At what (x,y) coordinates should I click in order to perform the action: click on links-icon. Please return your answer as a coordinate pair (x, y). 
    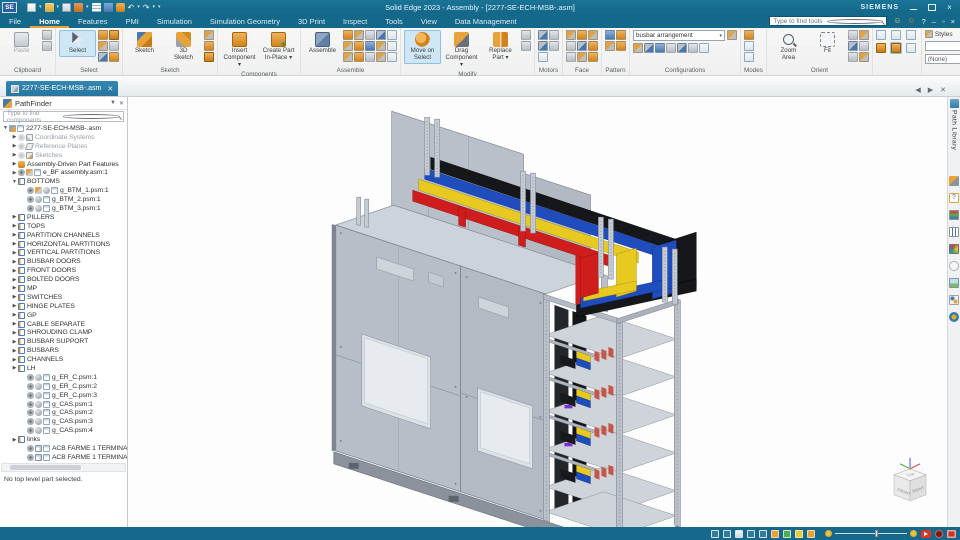
    Looking at the image, I should click on (954, 300).